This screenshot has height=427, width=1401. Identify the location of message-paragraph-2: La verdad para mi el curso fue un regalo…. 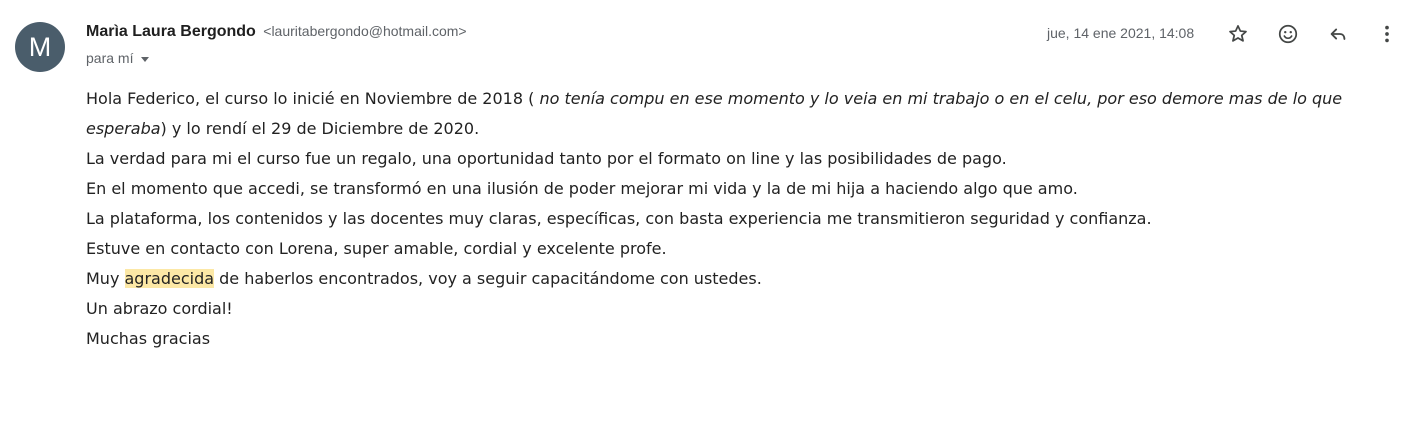
(546, 158).